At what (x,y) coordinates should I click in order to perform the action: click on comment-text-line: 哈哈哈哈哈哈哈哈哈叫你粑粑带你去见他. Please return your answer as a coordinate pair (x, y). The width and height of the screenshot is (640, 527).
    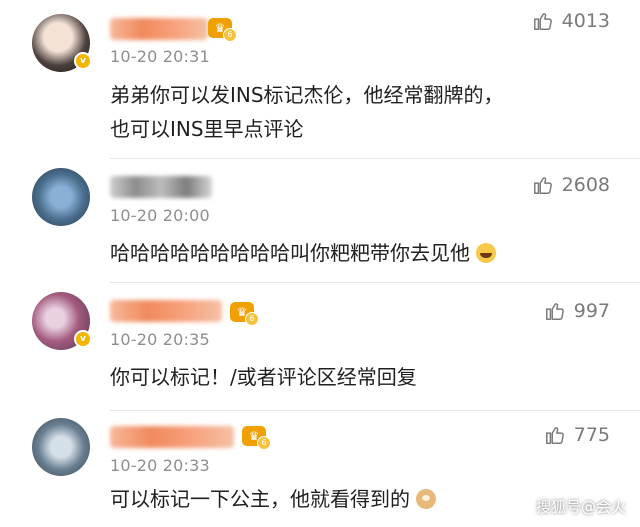
    Looking at the image, I should click on (290, 253).